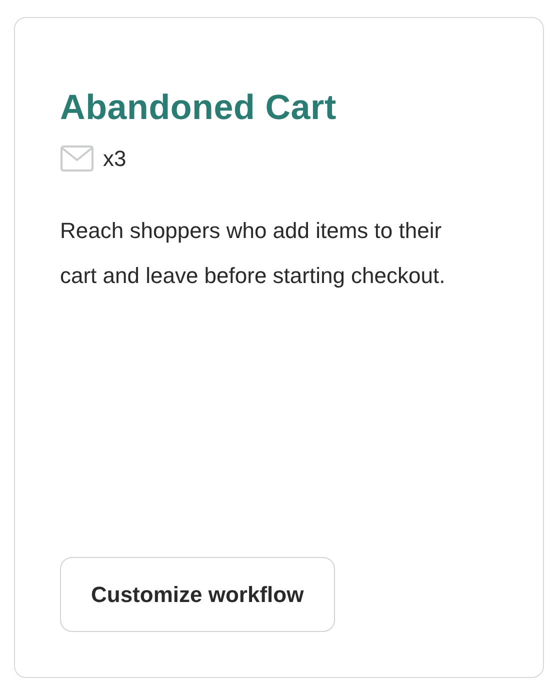 Image resolution: width=556 pixels, height=696 pixels. Describe the element at coordinates (197, 594) in the screenshot. I see `customize-workflow-button: Customize workflow` at that location.